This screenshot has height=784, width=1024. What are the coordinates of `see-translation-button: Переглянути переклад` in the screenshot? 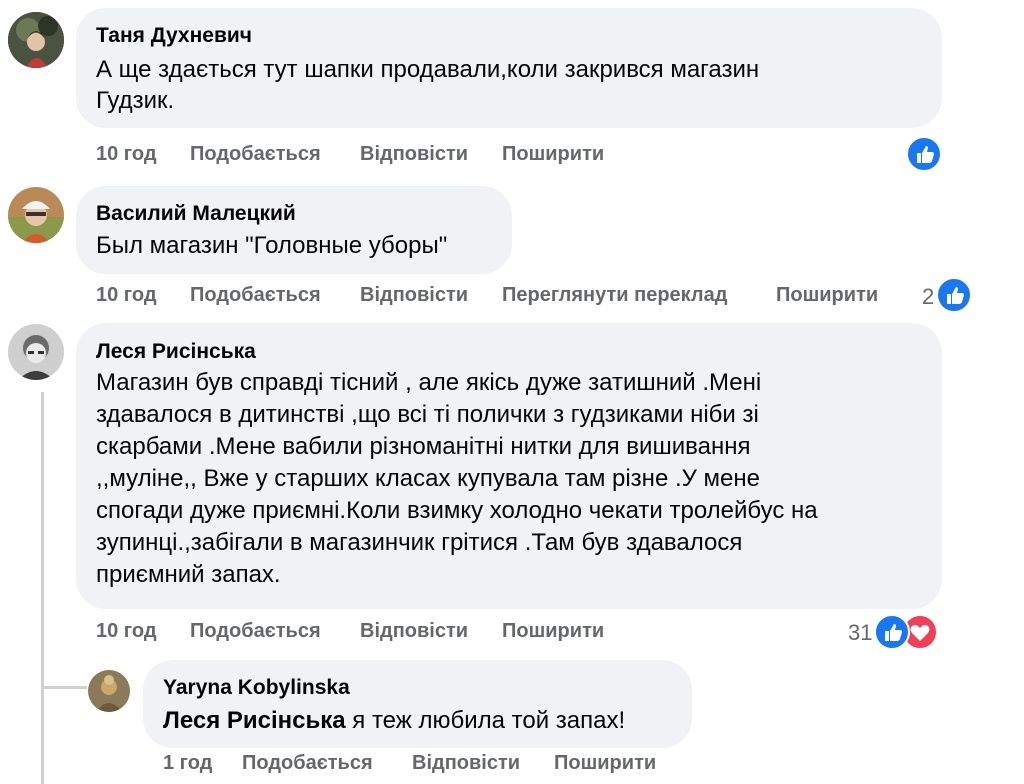 It's located at (614, 295).